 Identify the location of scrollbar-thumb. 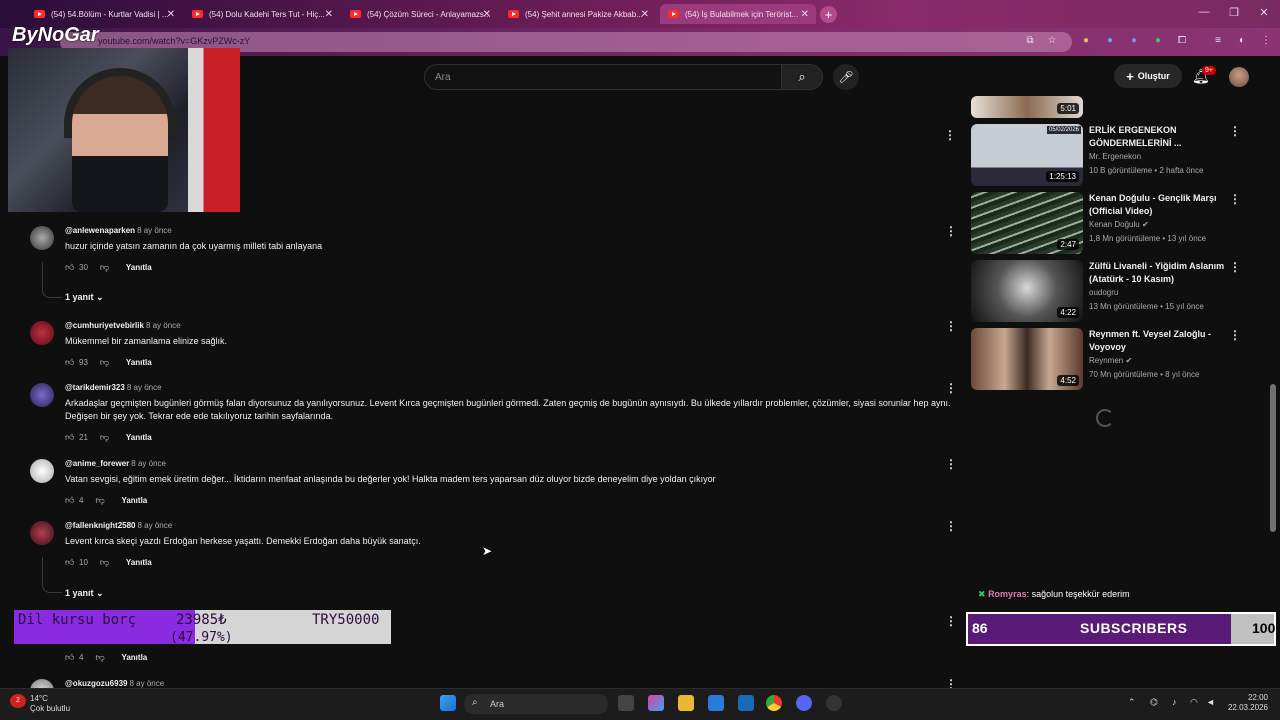
(1273, 458).